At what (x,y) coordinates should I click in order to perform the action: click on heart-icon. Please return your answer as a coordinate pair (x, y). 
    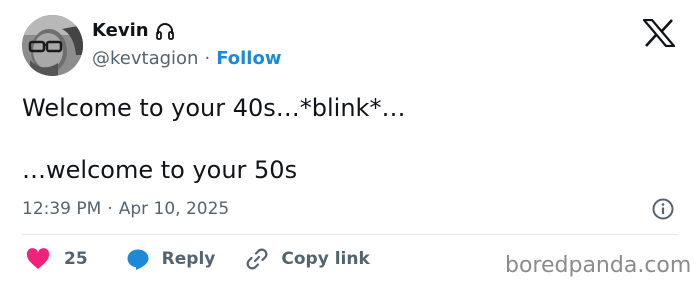
    Looking at the image, I should click on (38, 258).